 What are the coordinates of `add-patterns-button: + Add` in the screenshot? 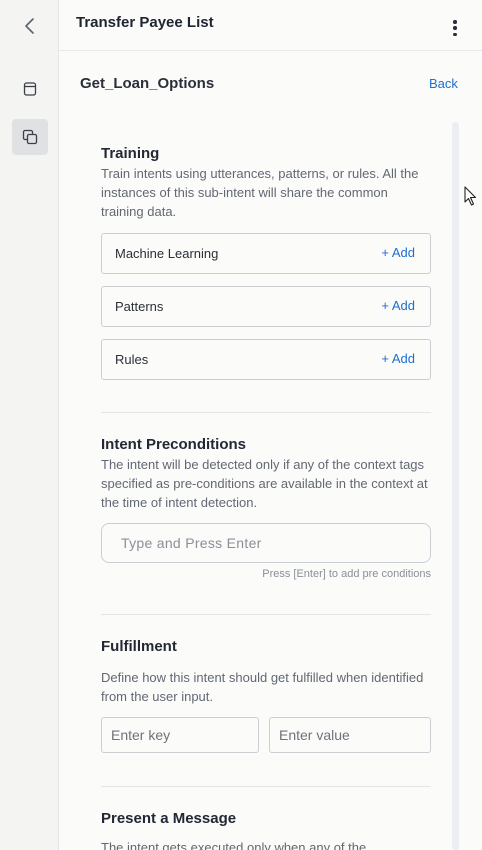 It's located at (398, 305).